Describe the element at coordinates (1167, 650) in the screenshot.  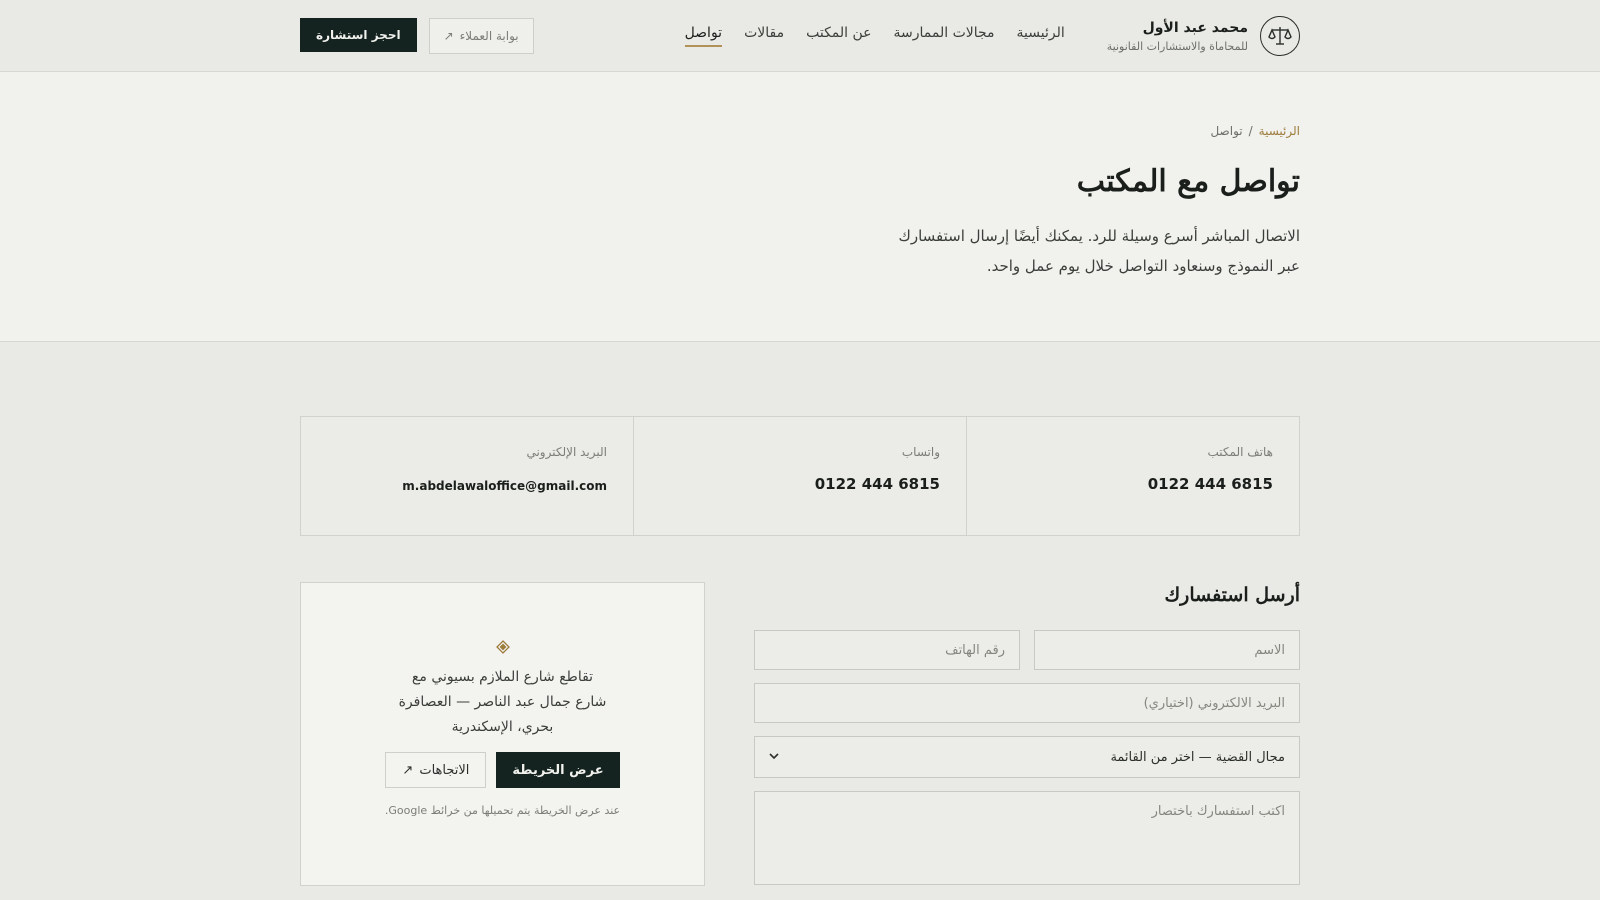
I see `name-input: الاسم` at that location.